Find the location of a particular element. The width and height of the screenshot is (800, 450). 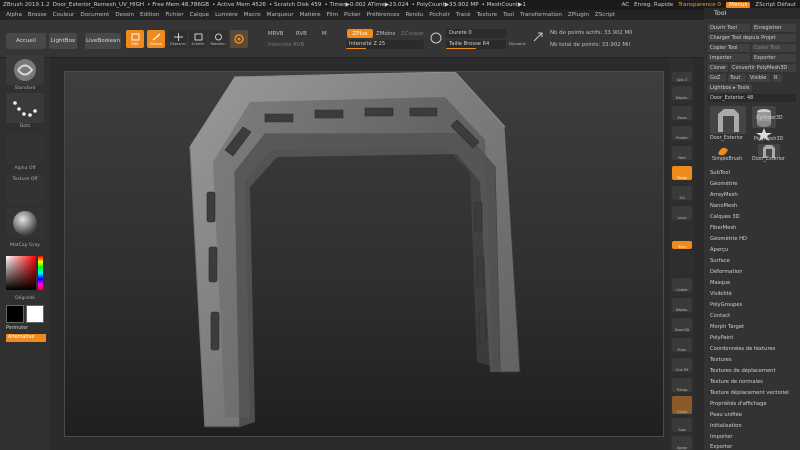

menu-render: Rendu is located at coordinates (415, 15).